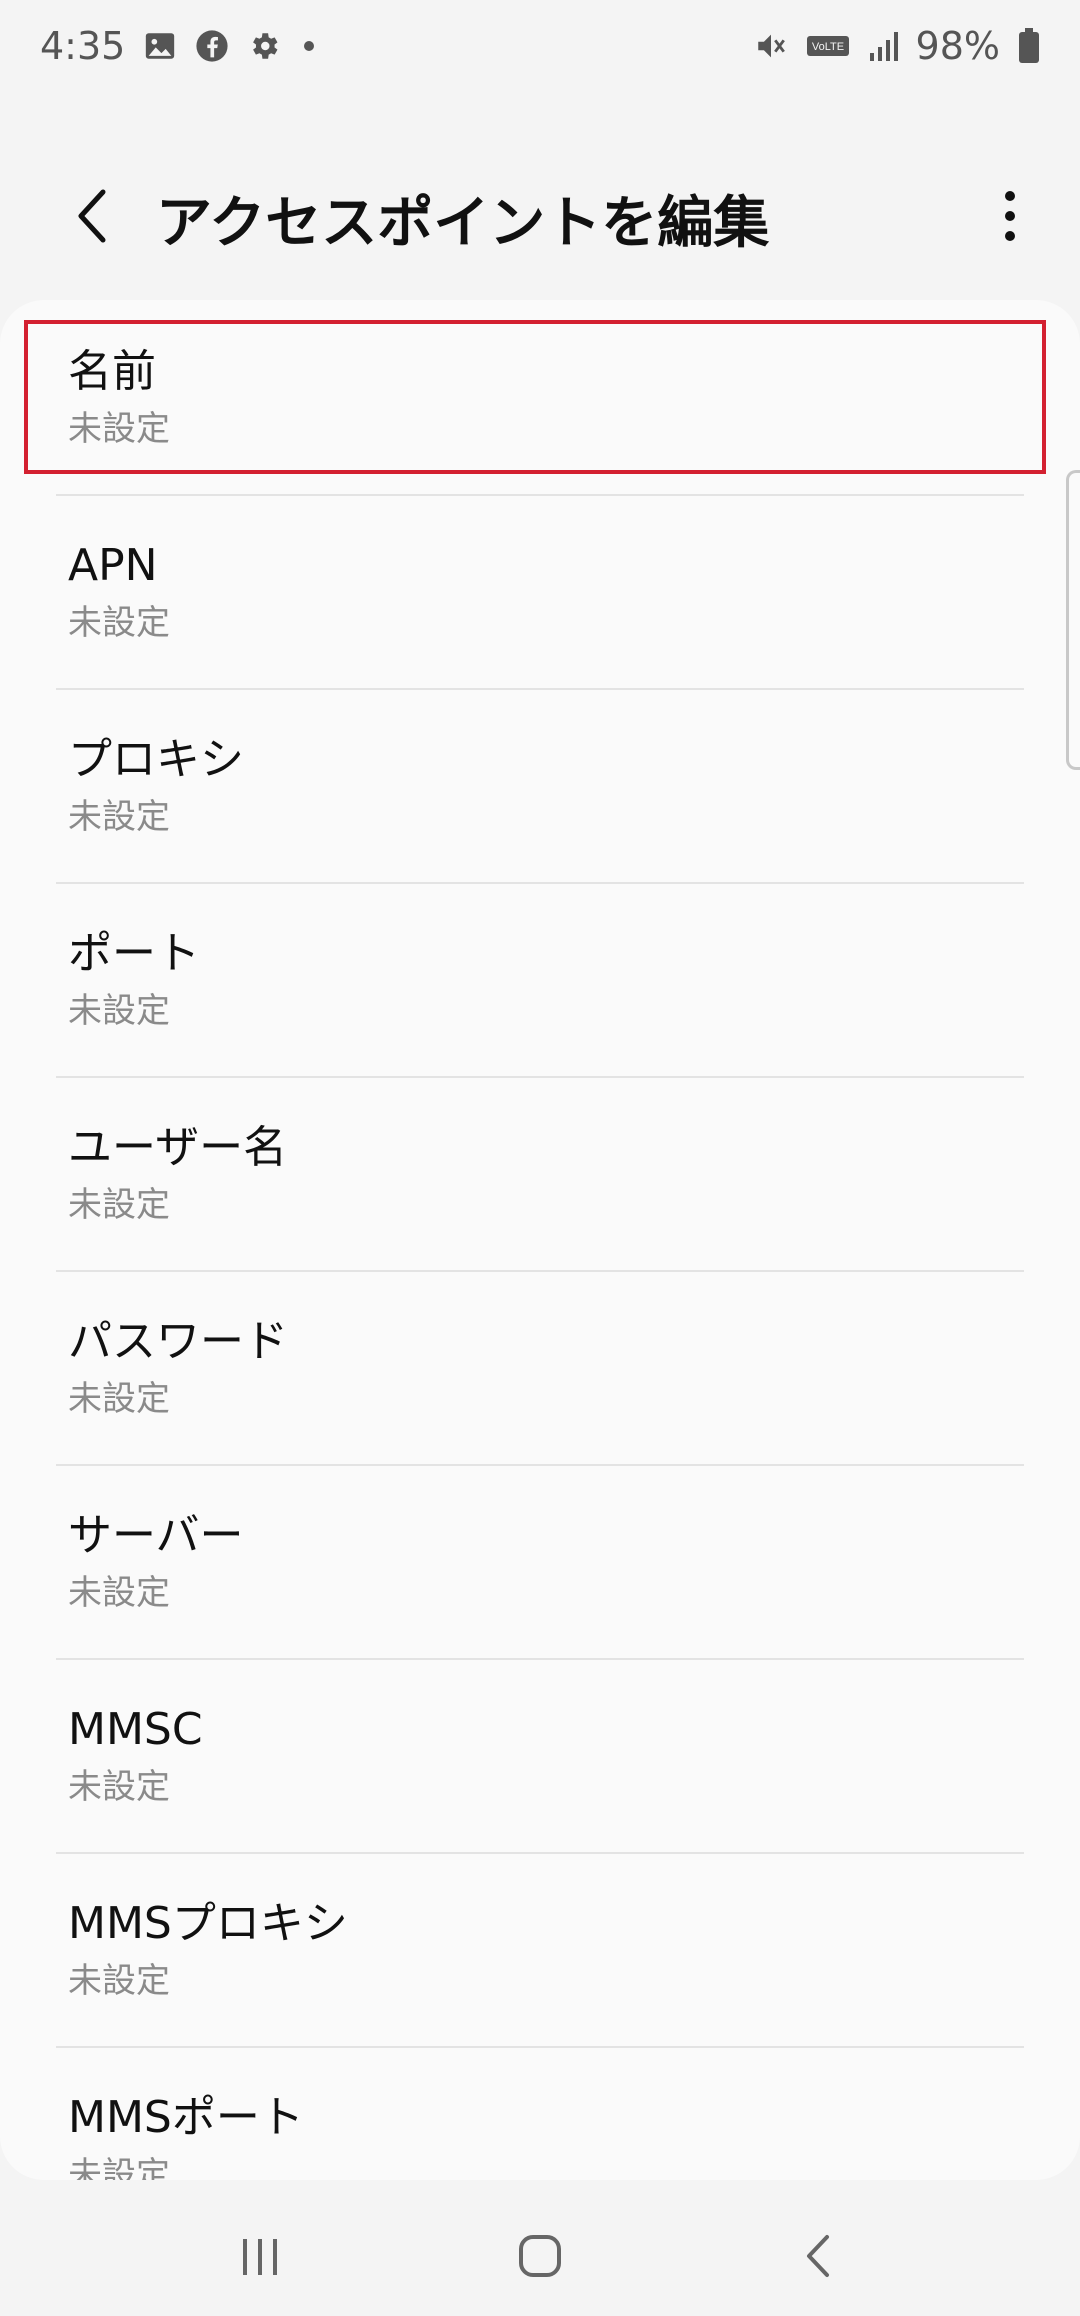 The image size is (1080, 2316). I want to click on list-item-proxy: プロキシ 未設定, so click(540, 785).